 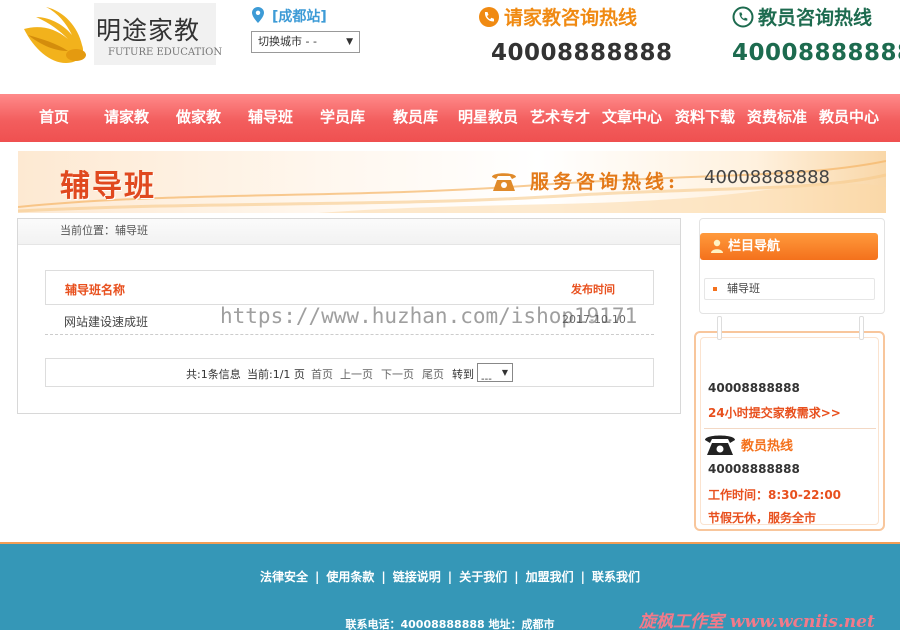 What do you see at coordinates (349, 287) in the screenshot?
I see `table-header: 辅导班名称 发布时间` at bounding box center [349, 287].